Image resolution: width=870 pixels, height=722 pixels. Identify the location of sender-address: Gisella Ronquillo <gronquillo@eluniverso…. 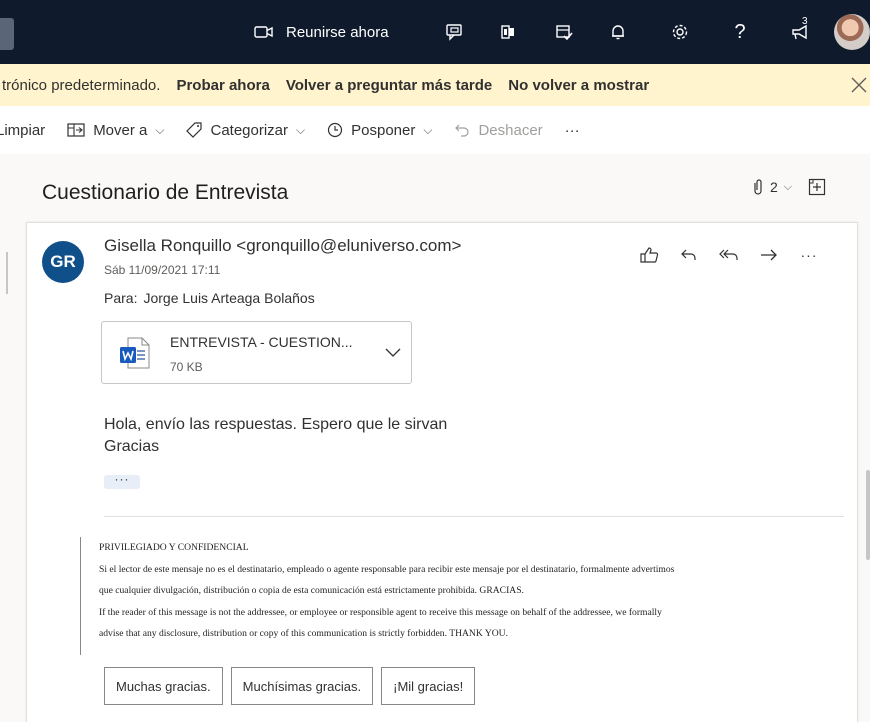
(282, 246).